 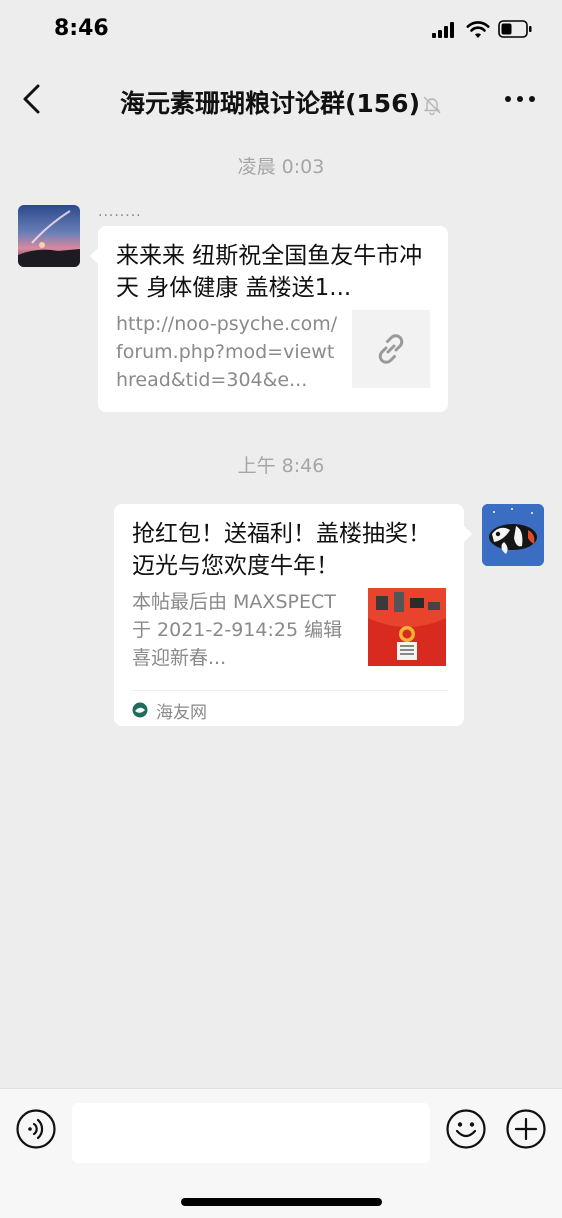 I want to click on plus-icon, so click(x=526, y=1129).